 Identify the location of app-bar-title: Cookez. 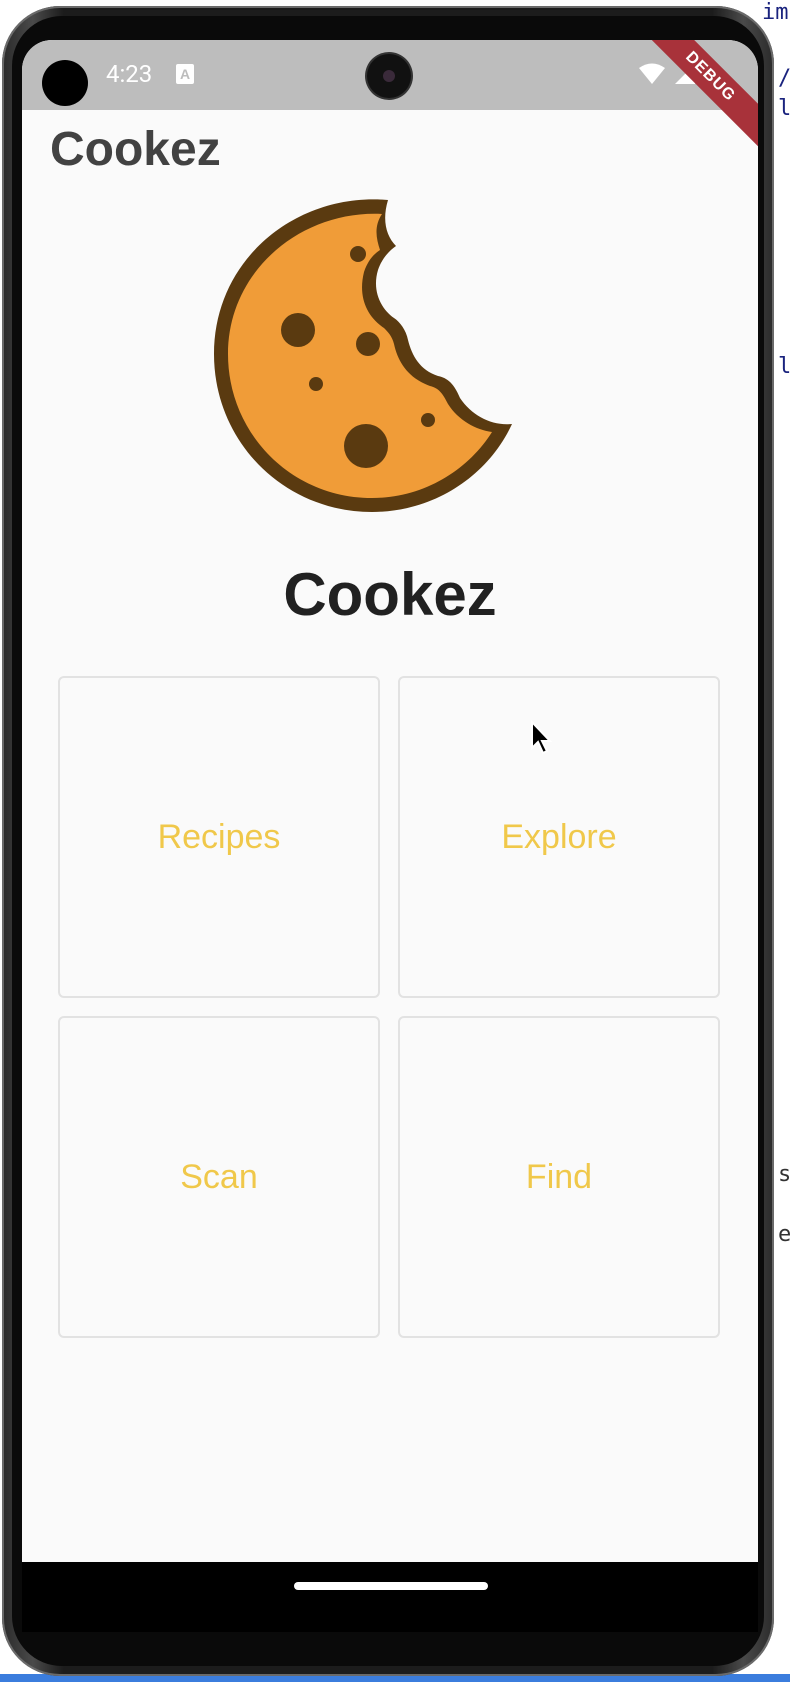
(135, 149).